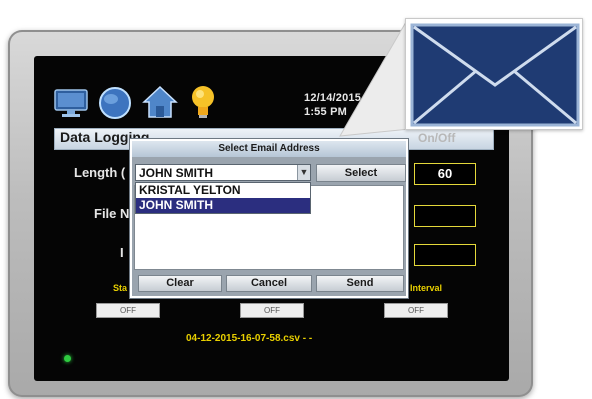 Image resolution: width=592 pixels, height=399 pixels. What do you see at coordinates (100, 172) in the screenshot?
I see `length-label: Length (` at bounding box center [100, 172].